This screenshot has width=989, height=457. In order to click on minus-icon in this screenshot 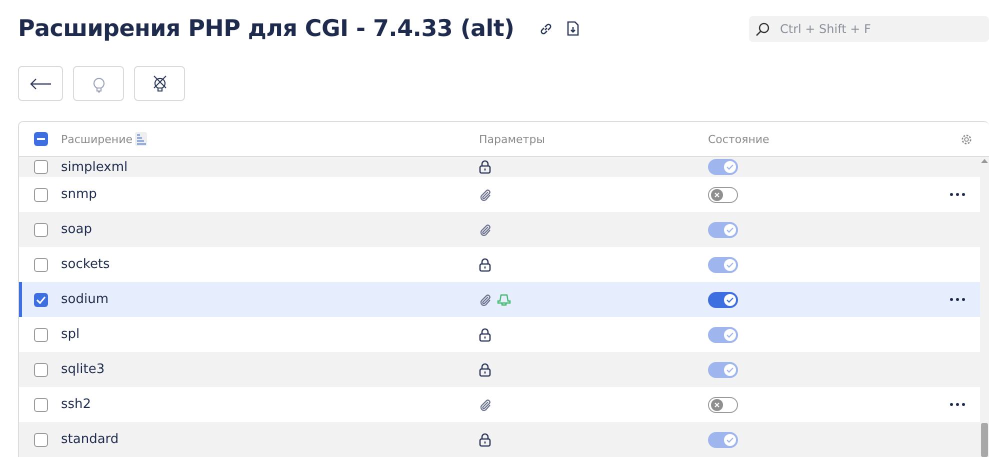, I will do `click(41, 139)`.